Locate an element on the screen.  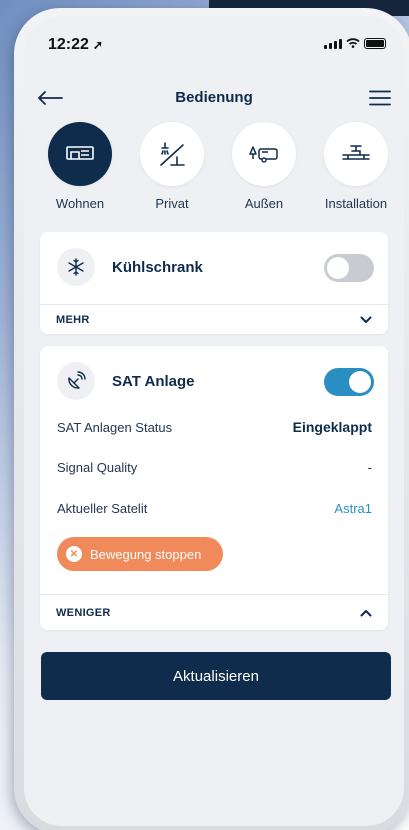
nav-header: Bedienung is located at coordinates (214, 98).